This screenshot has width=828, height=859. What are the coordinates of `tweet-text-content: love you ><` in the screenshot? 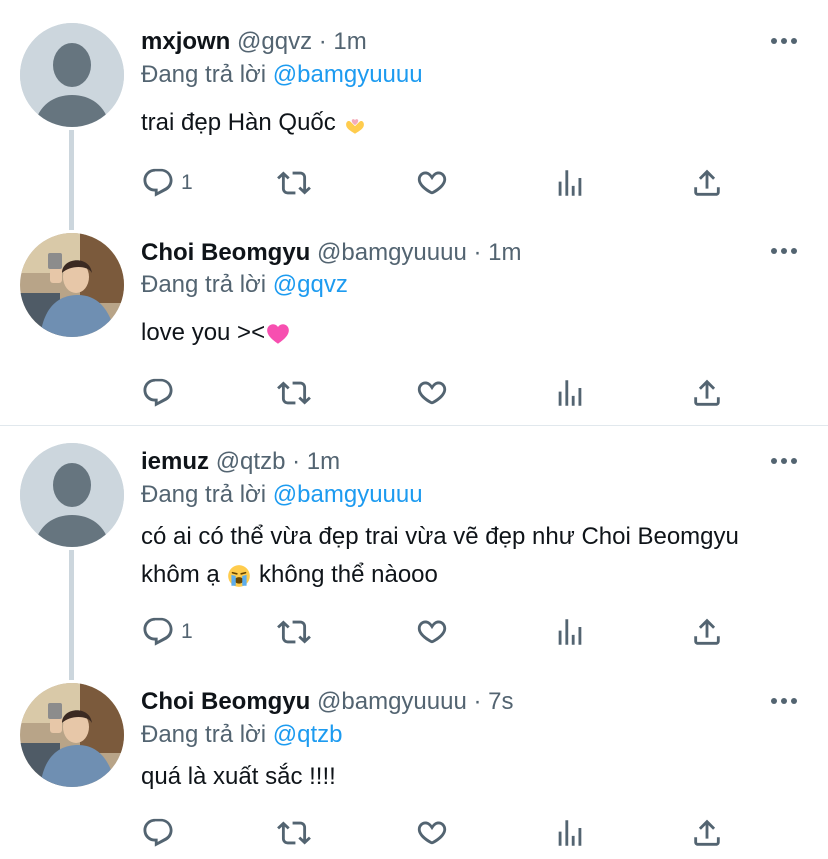 It's located at (203, 332).